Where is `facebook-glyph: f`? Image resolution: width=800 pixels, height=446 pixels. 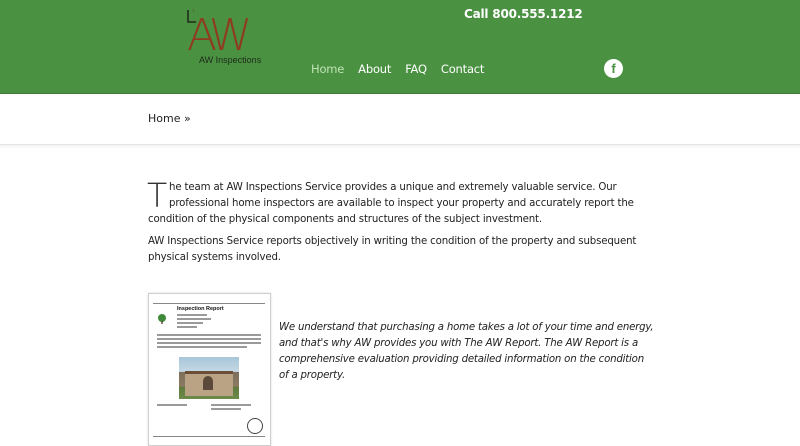 facebook-glyph: f is located at coordinates (613, 68).